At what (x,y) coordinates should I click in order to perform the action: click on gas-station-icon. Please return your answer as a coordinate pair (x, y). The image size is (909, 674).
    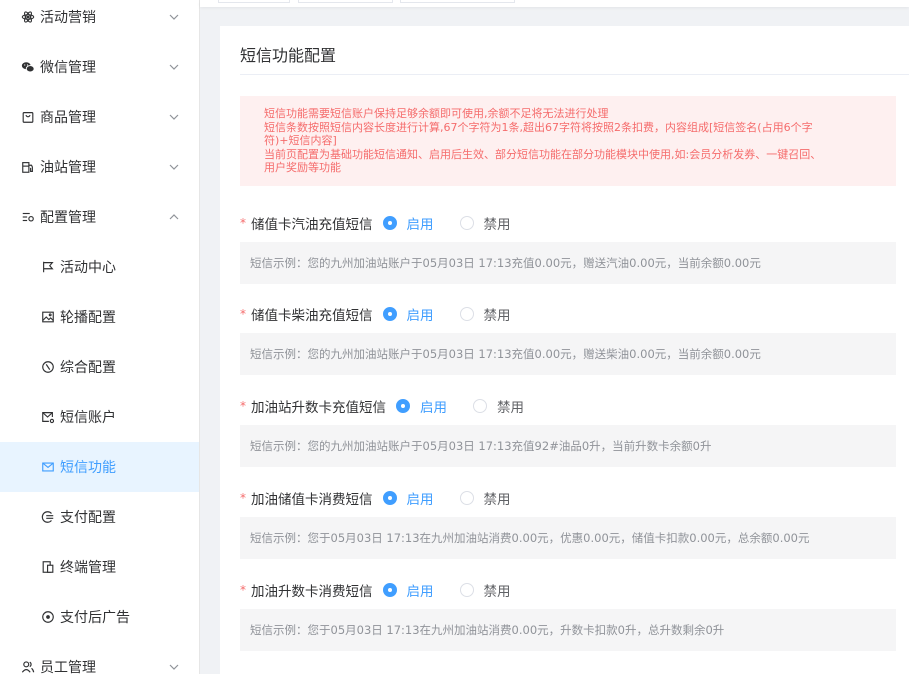
    Looking at the image, I should click on (28, 167).